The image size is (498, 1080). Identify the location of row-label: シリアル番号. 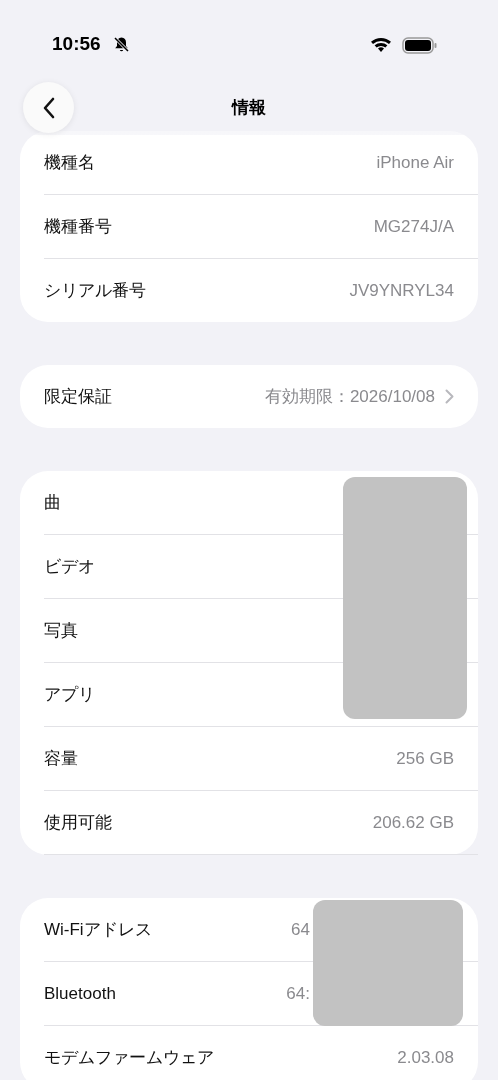
(95, 291).